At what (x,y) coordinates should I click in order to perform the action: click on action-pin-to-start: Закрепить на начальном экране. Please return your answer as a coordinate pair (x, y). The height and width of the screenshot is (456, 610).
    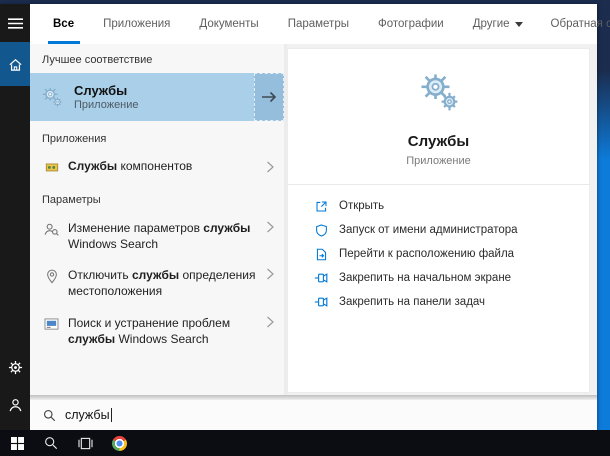
    Looking at the image, I should click on (438, 278).